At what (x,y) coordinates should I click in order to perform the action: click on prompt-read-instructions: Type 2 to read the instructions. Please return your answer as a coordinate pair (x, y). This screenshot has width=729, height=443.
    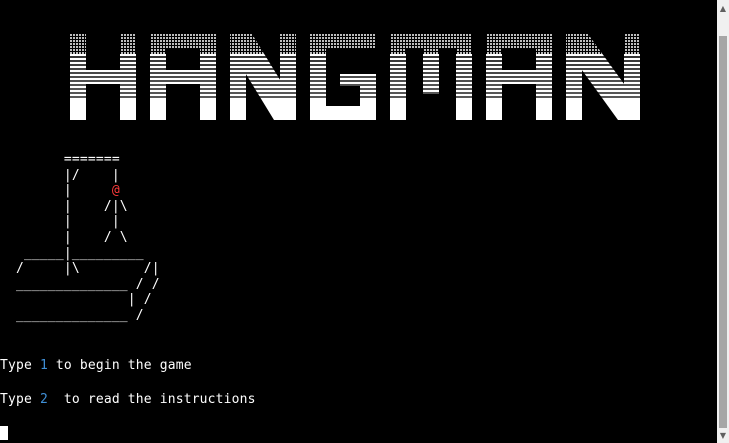
    Looking at the image, I should click on (128, 399).